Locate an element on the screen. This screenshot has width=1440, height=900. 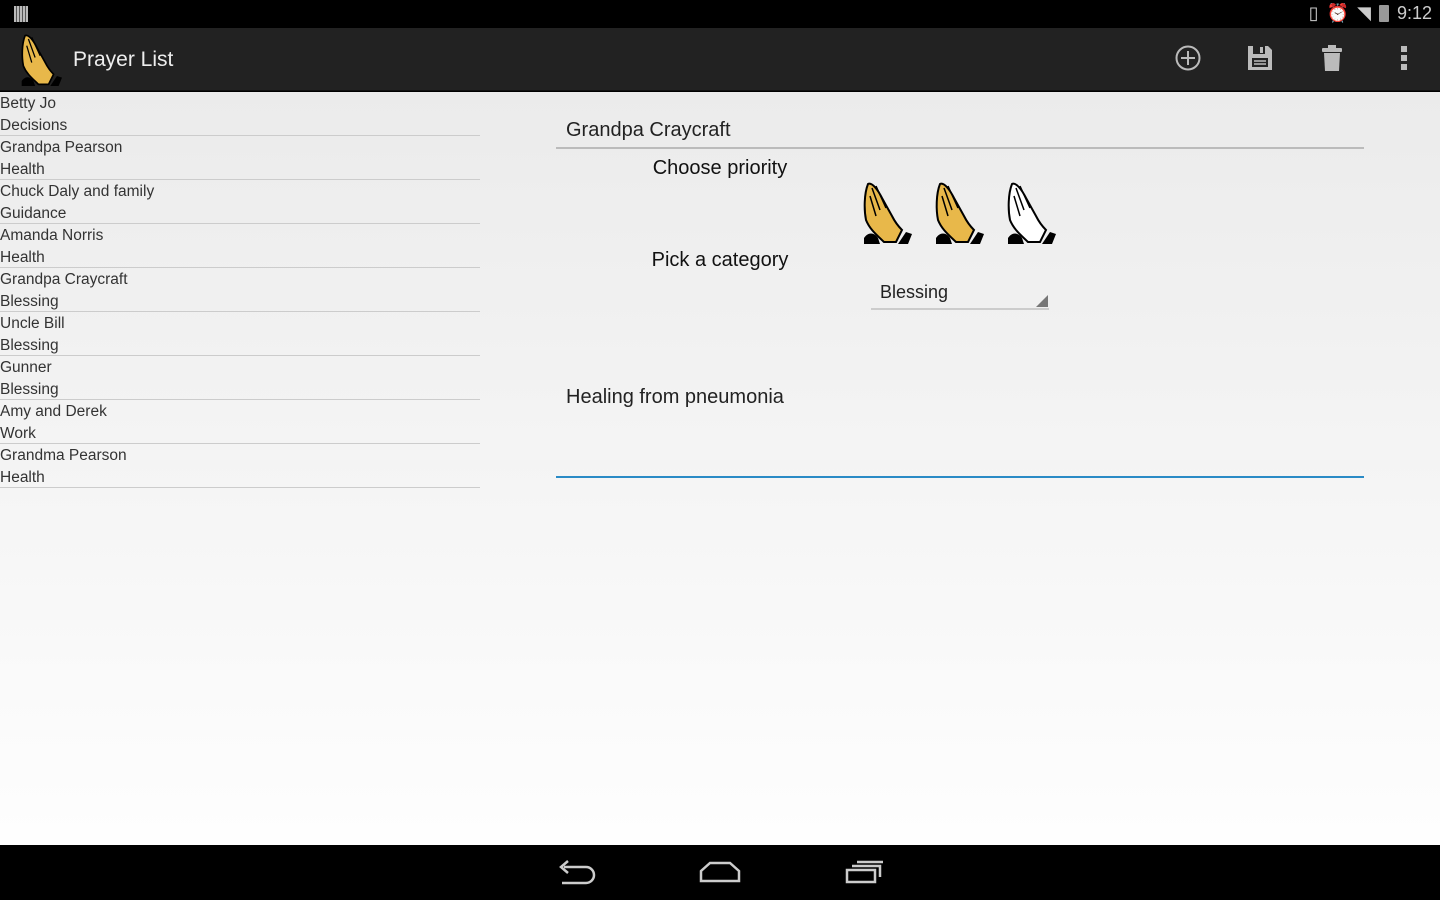
item-name: Amanda Norris is located at coordinates (52, 235).